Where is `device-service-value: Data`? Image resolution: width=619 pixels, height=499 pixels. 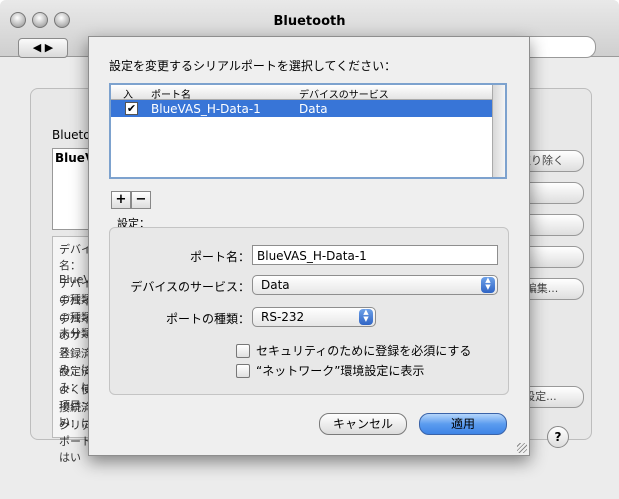
device-service-value: Data is located at coordinates (275, 285).